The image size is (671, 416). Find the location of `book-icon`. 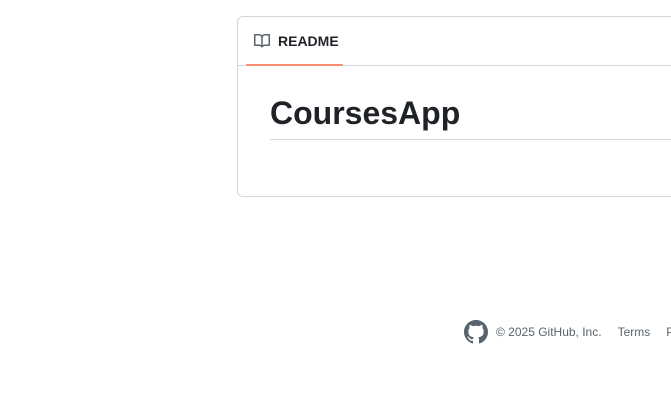

book-icon is located at coordinates (262, 41).